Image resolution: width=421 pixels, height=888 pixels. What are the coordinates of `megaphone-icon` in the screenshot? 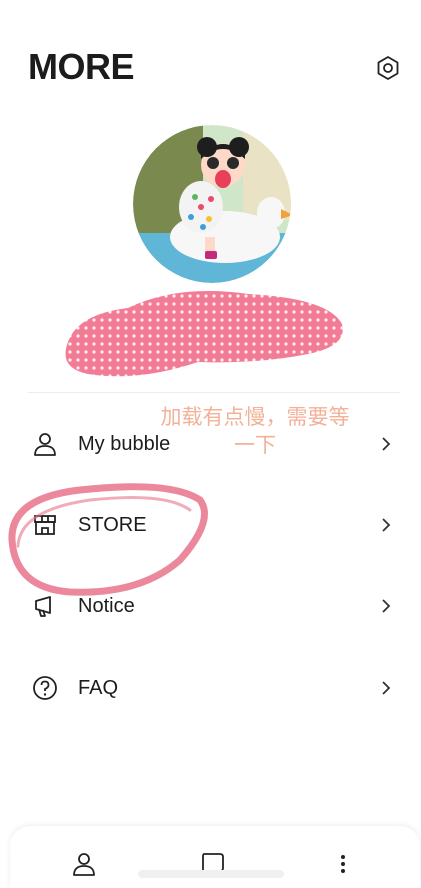 It's located at (45, 606).